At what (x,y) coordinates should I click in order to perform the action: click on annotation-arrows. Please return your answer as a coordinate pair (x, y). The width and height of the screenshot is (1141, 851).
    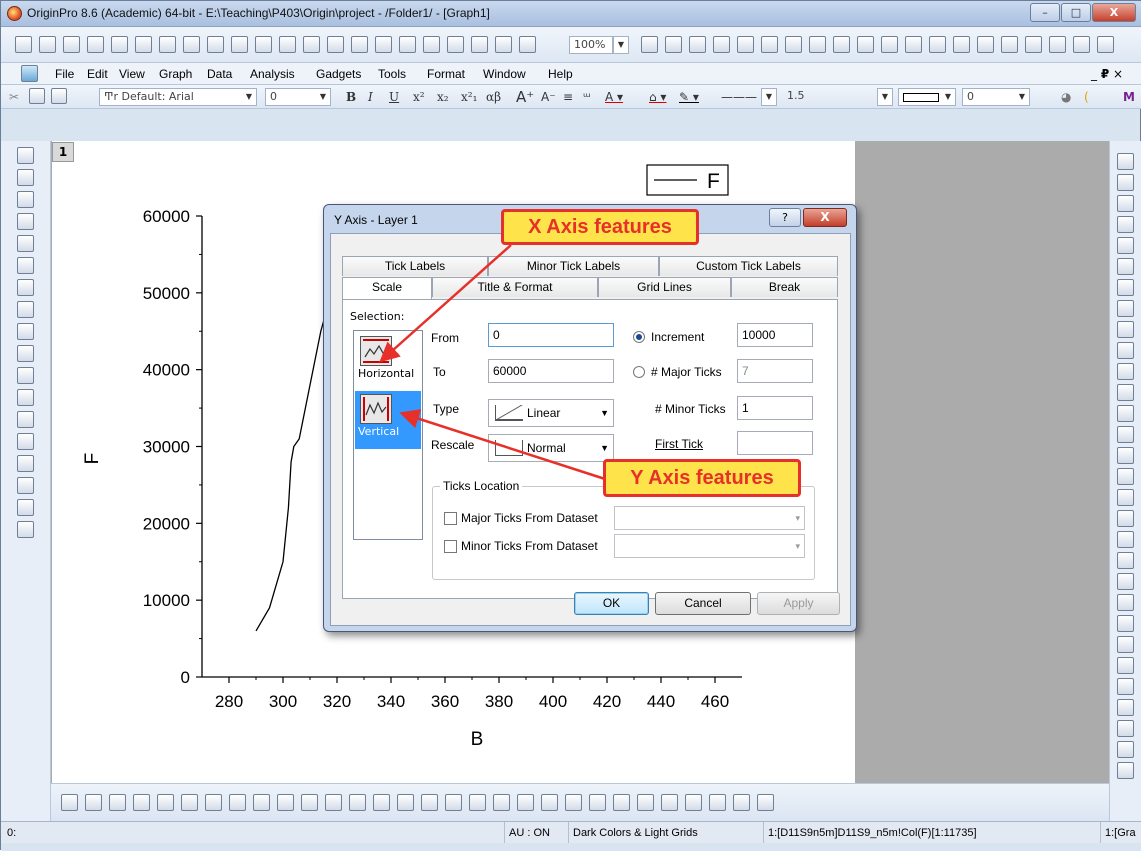
    Looking at the image, I should click on (492, 362).